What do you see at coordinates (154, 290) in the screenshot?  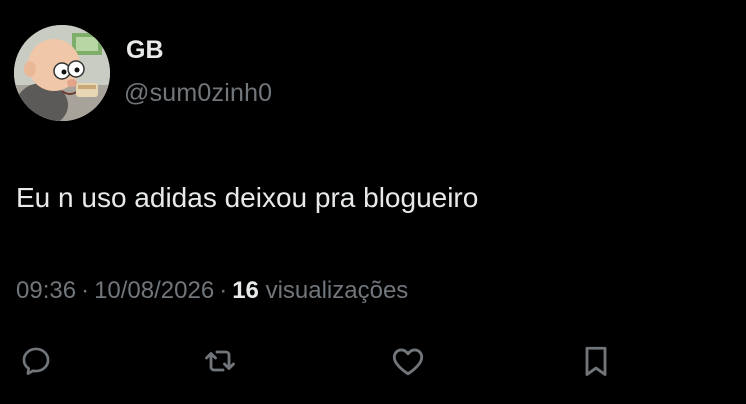 I see `tweet-date: 10/08/2026` at bounding box center [154, 290].